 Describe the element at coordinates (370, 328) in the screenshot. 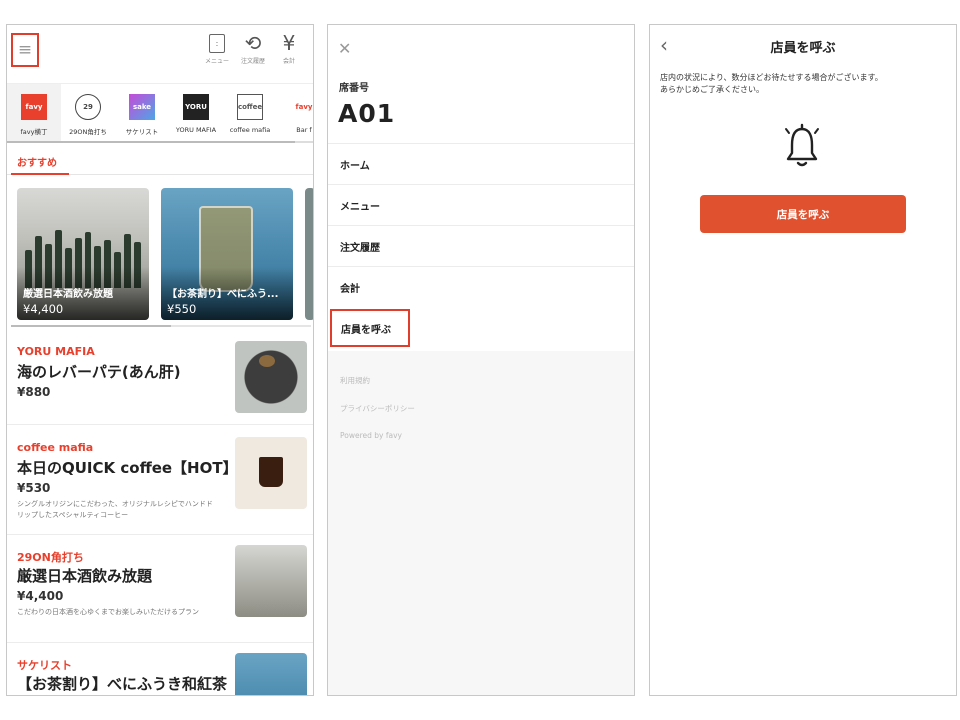

I see `nav-item-call-staff: 店員を呼ぶ` at that location.